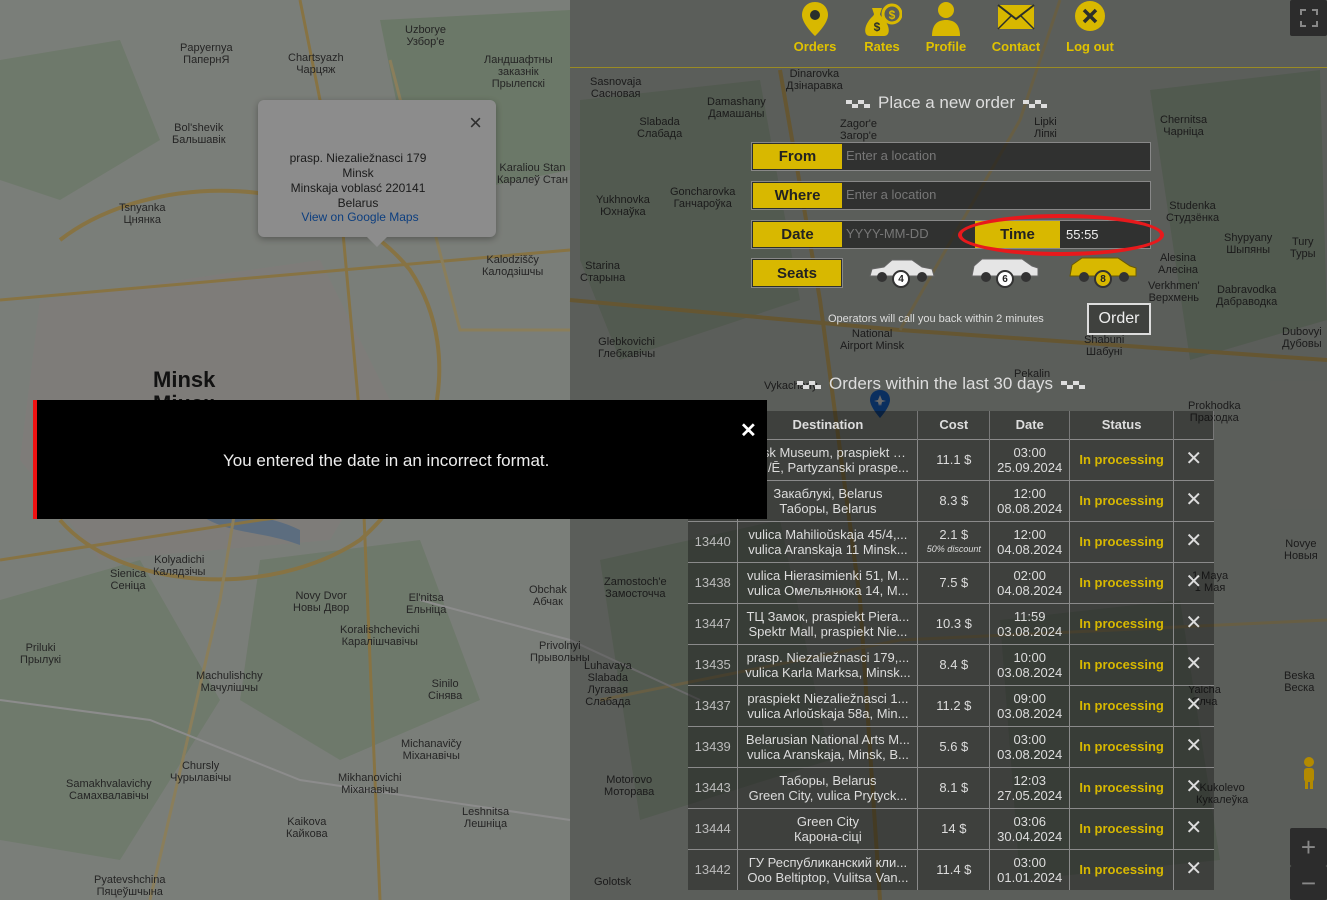  What do you see at coordinates (1090, 16) in the screenshot?
I see `logout-x-icon` at bounding box center [1090, 16].